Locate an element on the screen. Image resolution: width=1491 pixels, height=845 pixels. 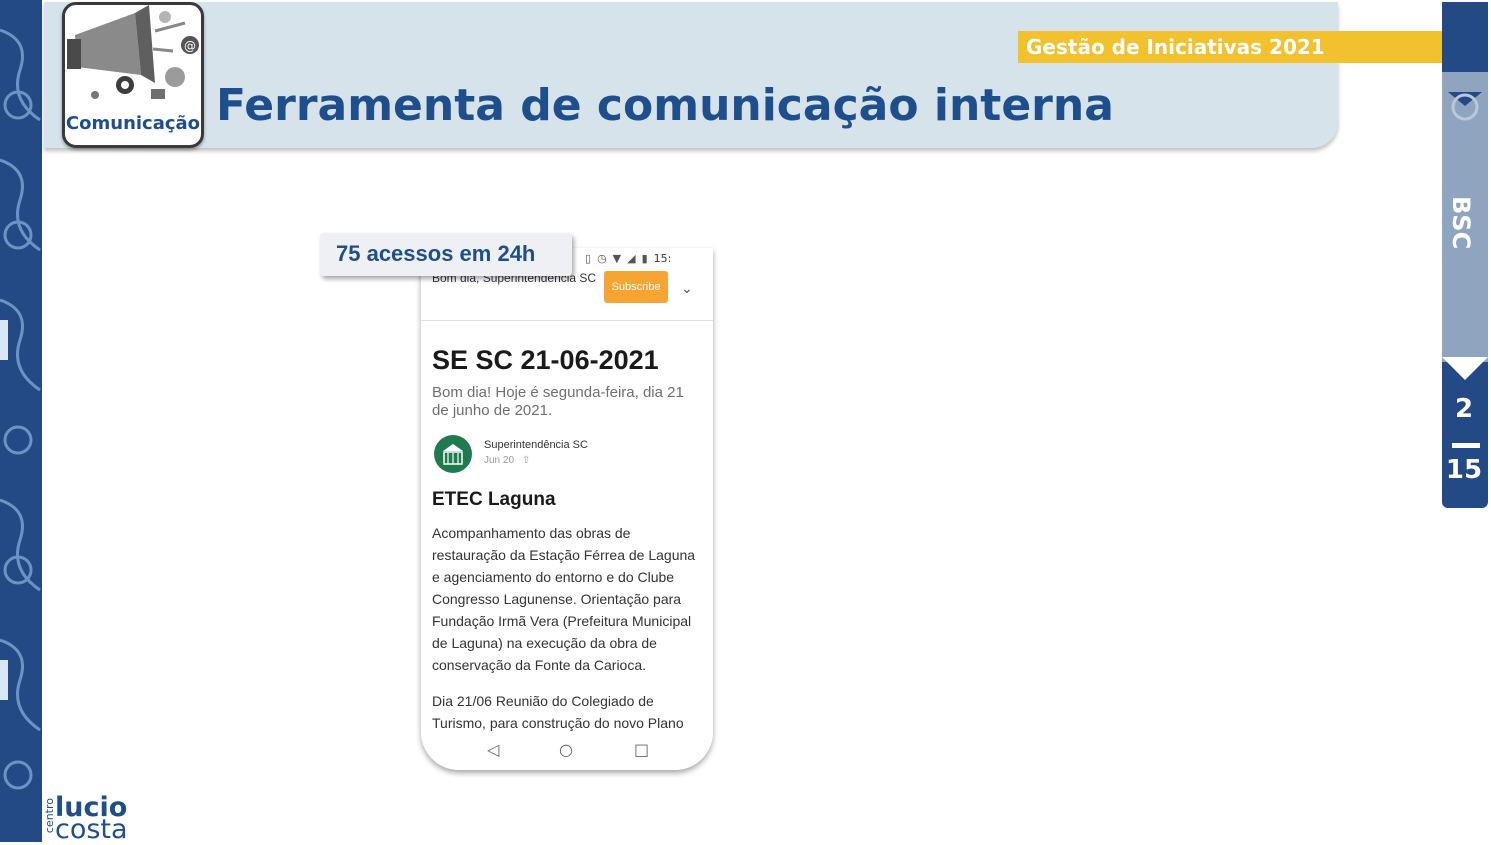
author-avatar is located at coordinates (453, 454).